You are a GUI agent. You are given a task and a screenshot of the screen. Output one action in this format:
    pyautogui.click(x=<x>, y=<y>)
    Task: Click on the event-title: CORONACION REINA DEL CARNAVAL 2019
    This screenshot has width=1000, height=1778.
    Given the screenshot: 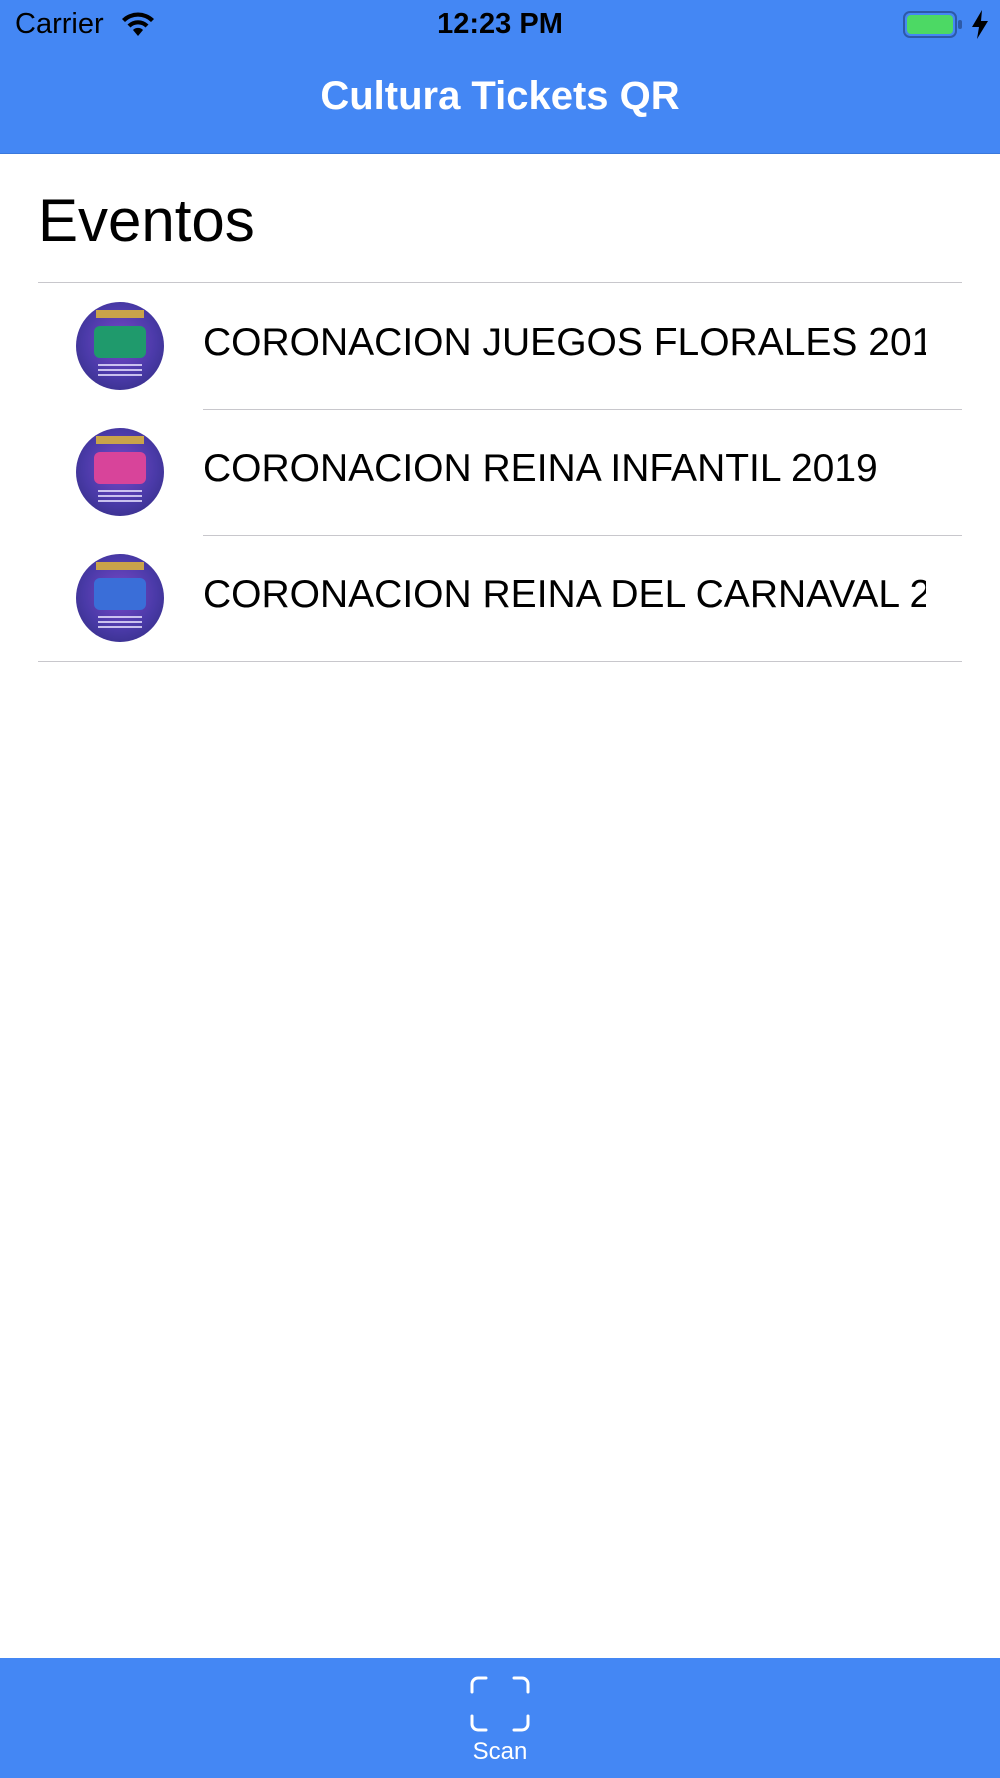 What is the action you would take?
    pyautogui.click(x=564, y=594)
    